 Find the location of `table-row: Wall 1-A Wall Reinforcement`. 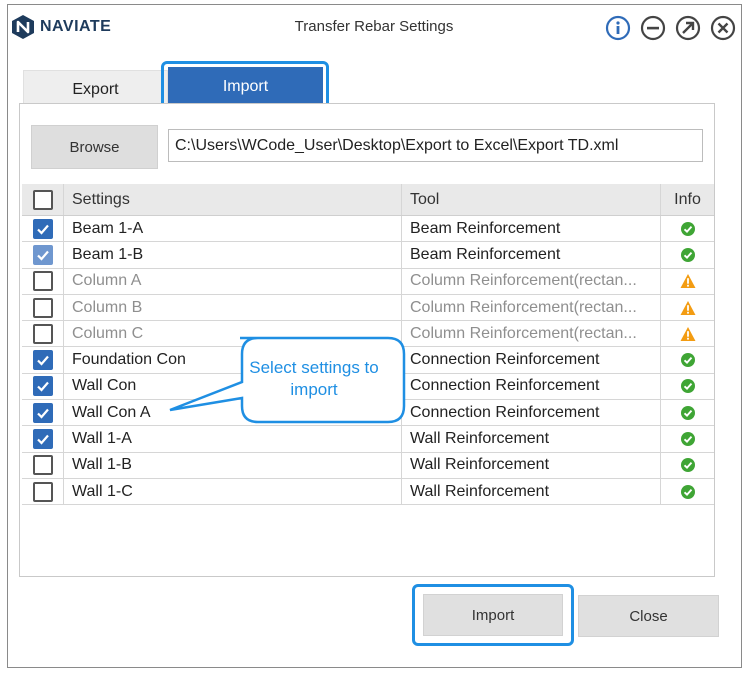

table-row: Wall 1-A Wall Reinforcement is located at coordinates (368, 439).